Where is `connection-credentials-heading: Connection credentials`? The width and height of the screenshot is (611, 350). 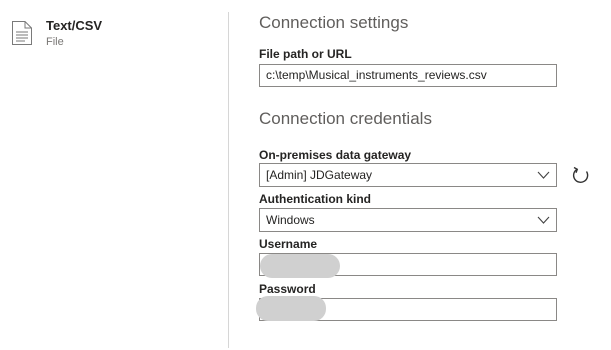 connection-credentials-heading: Connection credentials is located at coordinates (345, 118).